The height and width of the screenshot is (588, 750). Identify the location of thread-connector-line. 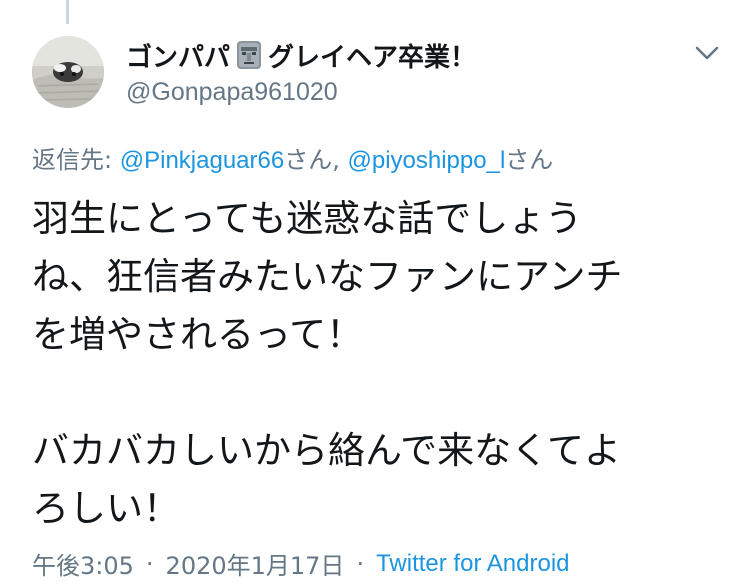
(67, 12).